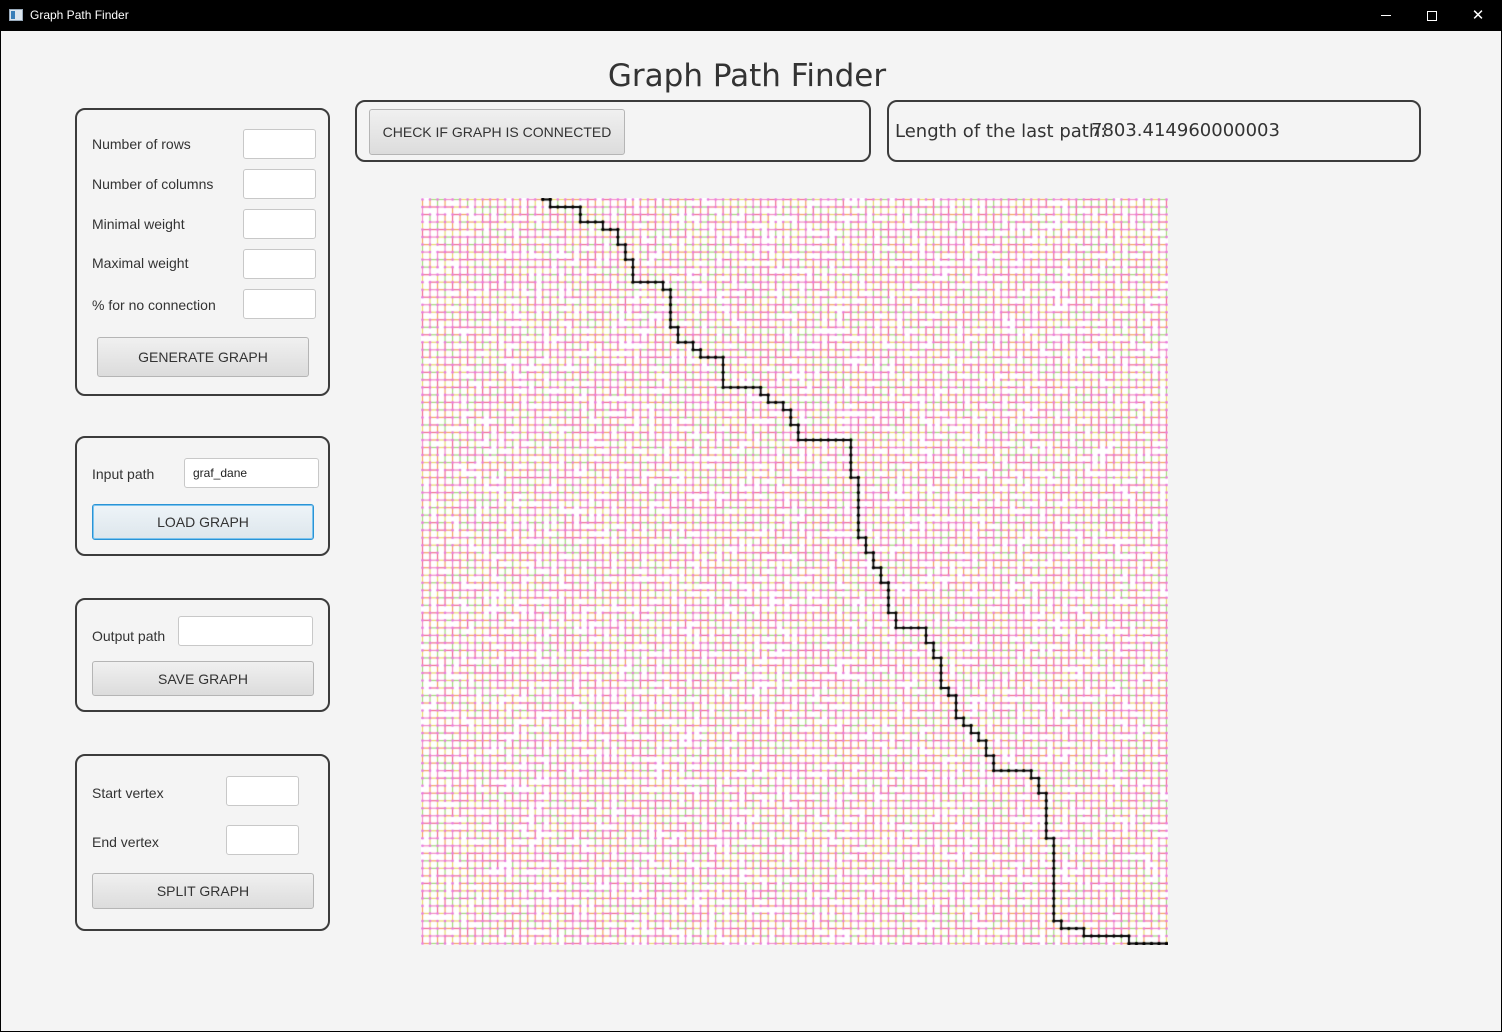 This screenshot has width=1502, height=1032. Describe the element at coordinates (125, 842) in the screenshot. I see `end-vertex-label: End vertex` at that location.